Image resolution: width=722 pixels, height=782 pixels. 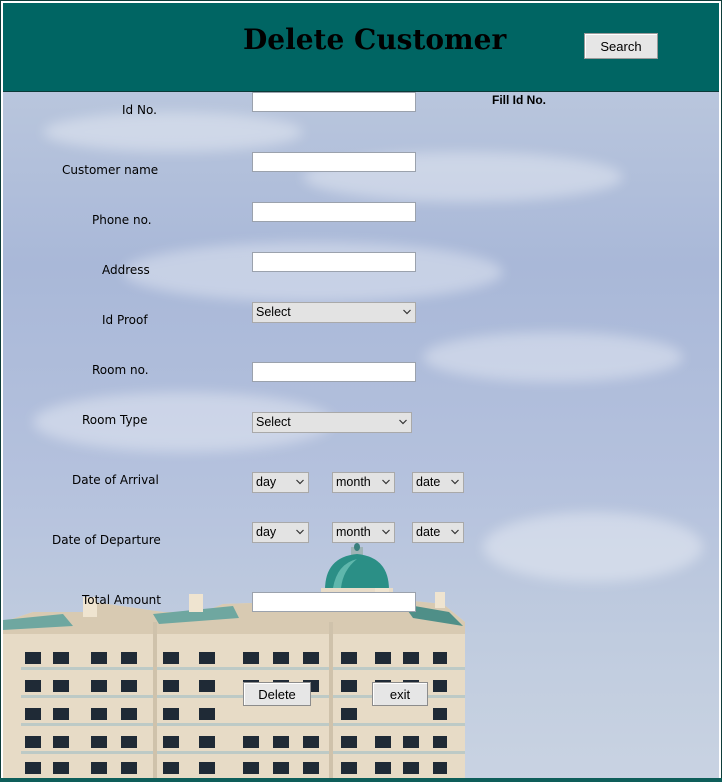 I want to click on departure-month-select: month, so click(x=363, y=532).